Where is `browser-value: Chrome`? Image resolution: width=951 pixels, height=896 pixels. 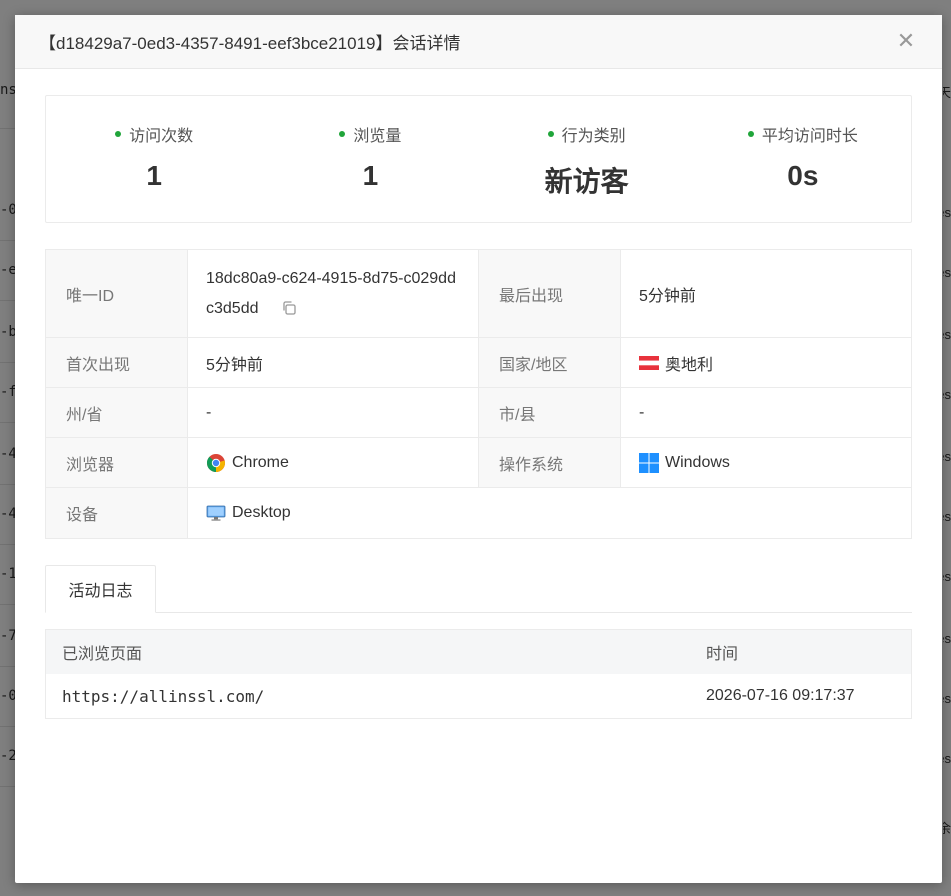
browser-value: Chrome is located at coordinates (260, 462).